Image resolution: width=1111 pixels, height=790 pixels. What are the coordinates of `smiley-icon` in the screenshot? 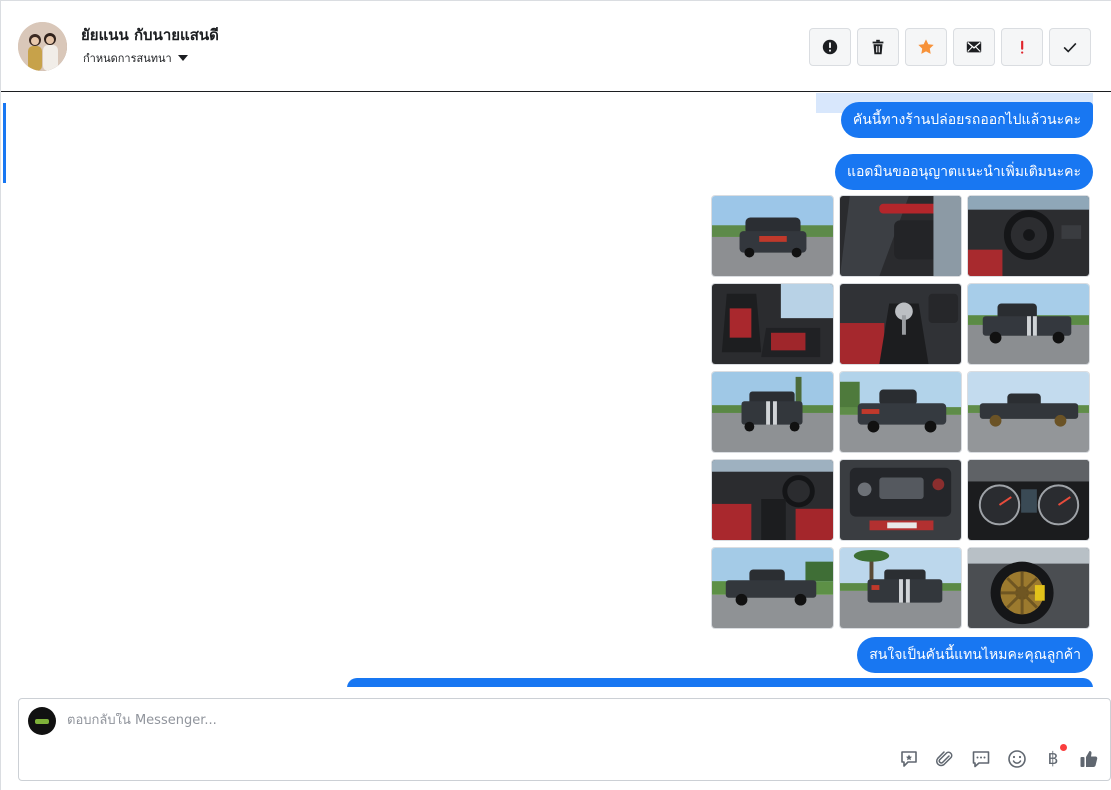 It's located at (1017, 759).